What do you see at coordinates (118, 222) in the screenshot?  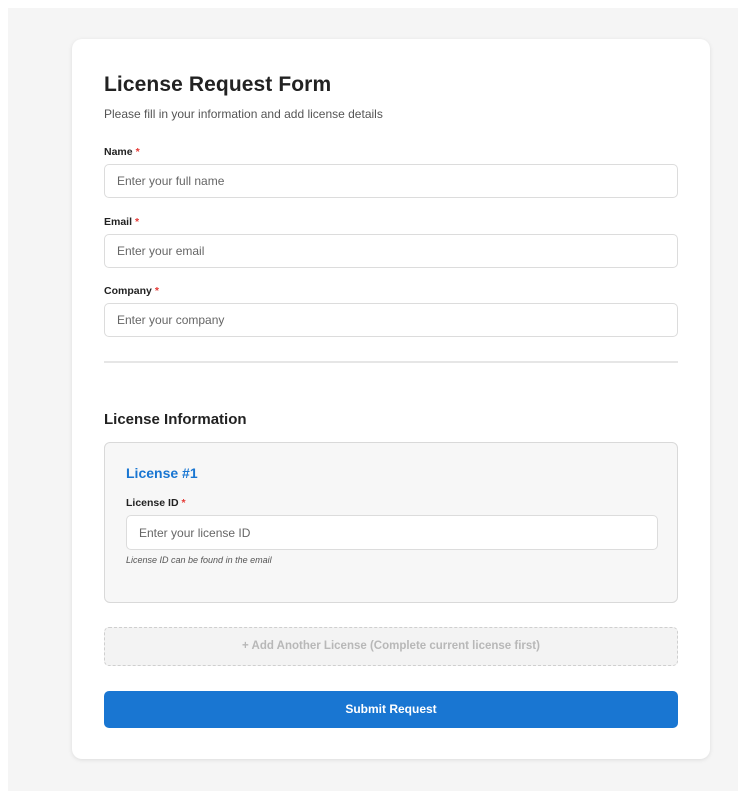 I see `email-label-text: Email` at bounding box center [118, 222].